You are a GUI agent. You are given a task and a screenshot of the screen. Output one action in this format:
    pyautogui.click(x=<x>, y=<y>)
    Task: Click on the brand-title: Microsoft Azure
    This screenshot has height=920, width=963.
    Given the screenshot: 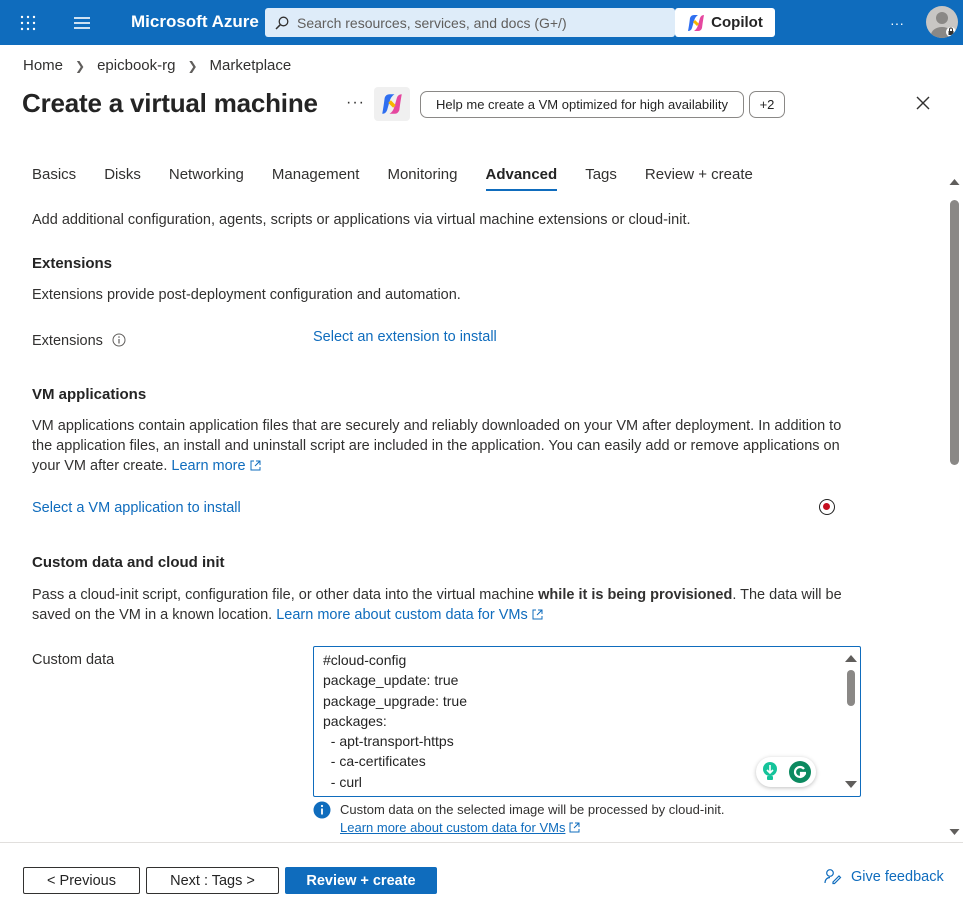 What is the action you would take?
    pyautogui.click(x=195, y=22)
    